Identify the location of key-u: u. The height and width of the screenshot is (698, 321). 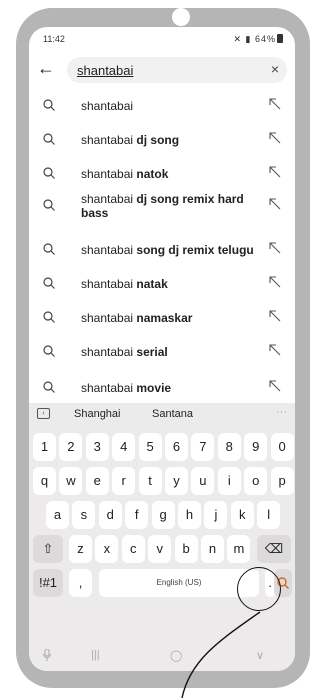
(203, 481).